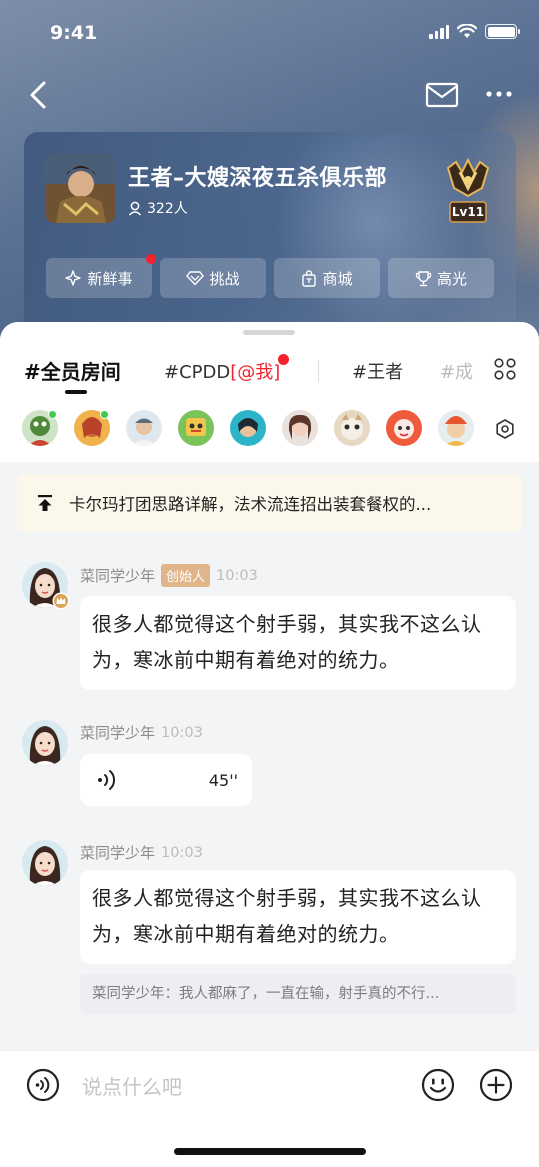 Image resolution: width=539 pixels, height=1167 pixels. Describe the element at coordinates (43, 1085) in the screenshot. I see `voice-input-icon` at that location.